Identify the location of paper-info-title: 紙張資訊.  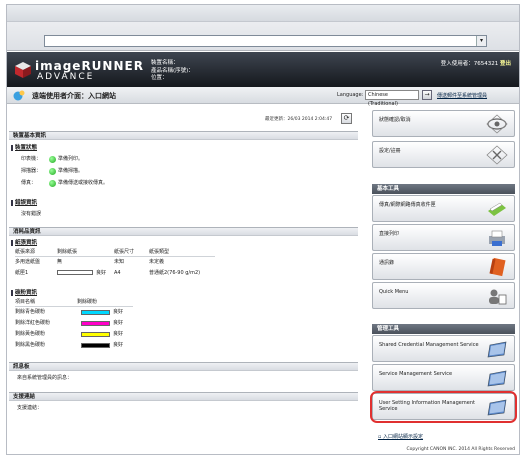
(24, 243).